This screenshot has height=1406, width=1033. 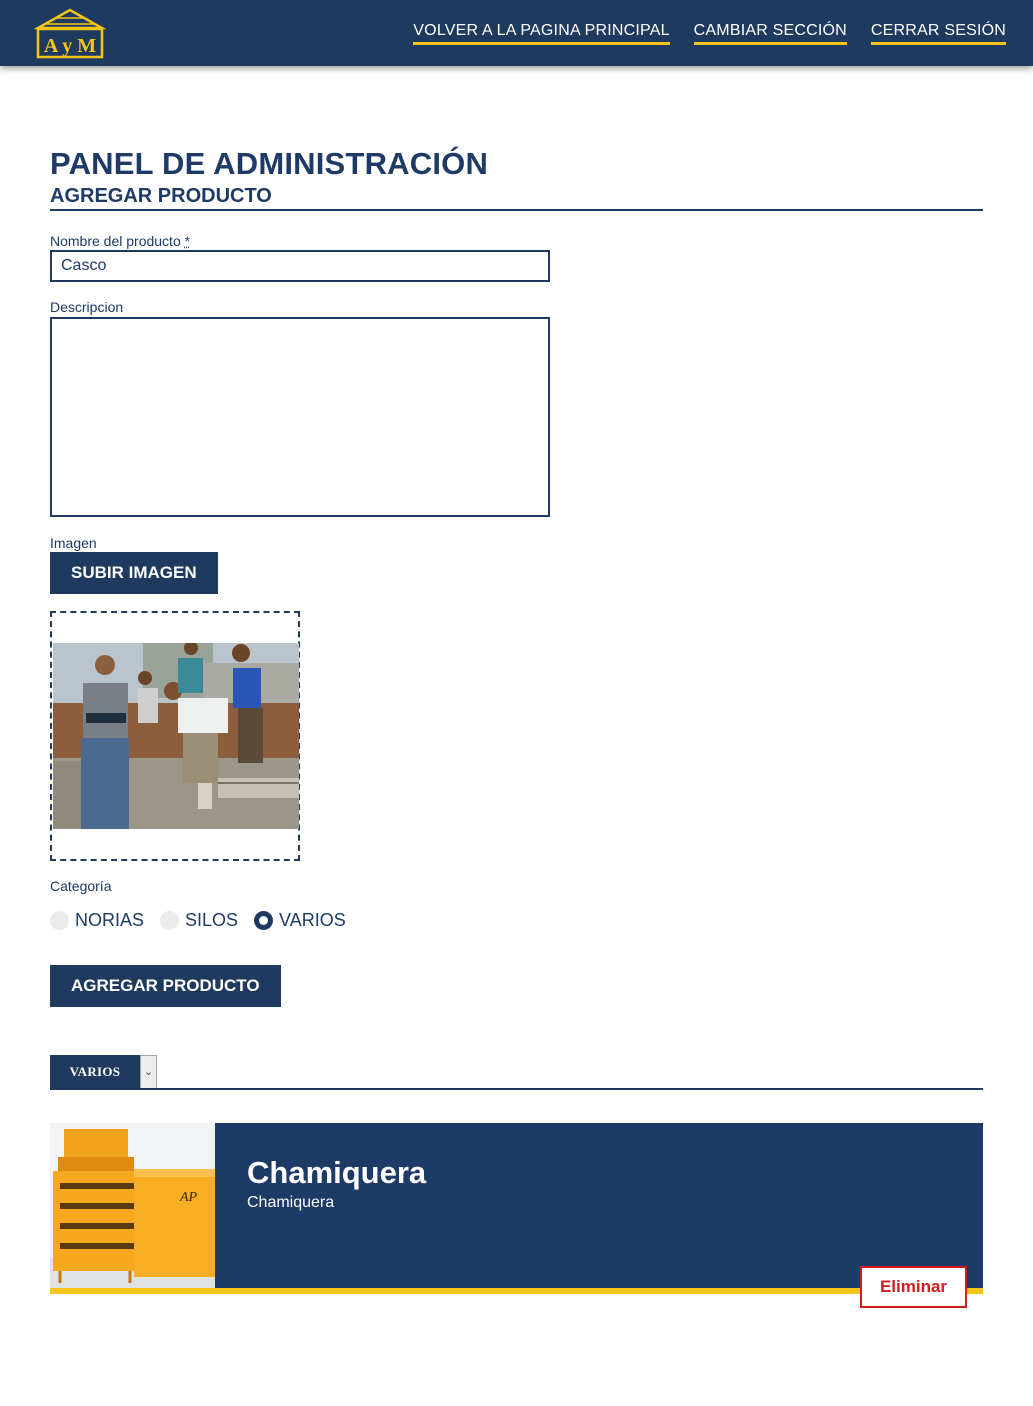 What do you see at coordinates (599, 1205) in the screenshot?
I see `product-card-body: Chamiquera Chamiquera` at bounding box center [599, 1205].